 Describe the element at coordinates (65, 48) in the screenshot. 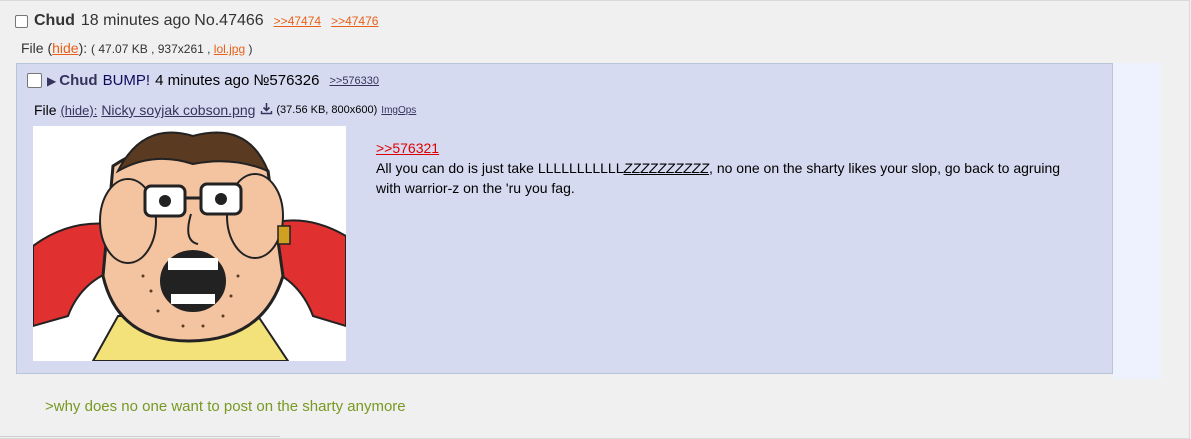

I see `hide-link: hide` at that location.